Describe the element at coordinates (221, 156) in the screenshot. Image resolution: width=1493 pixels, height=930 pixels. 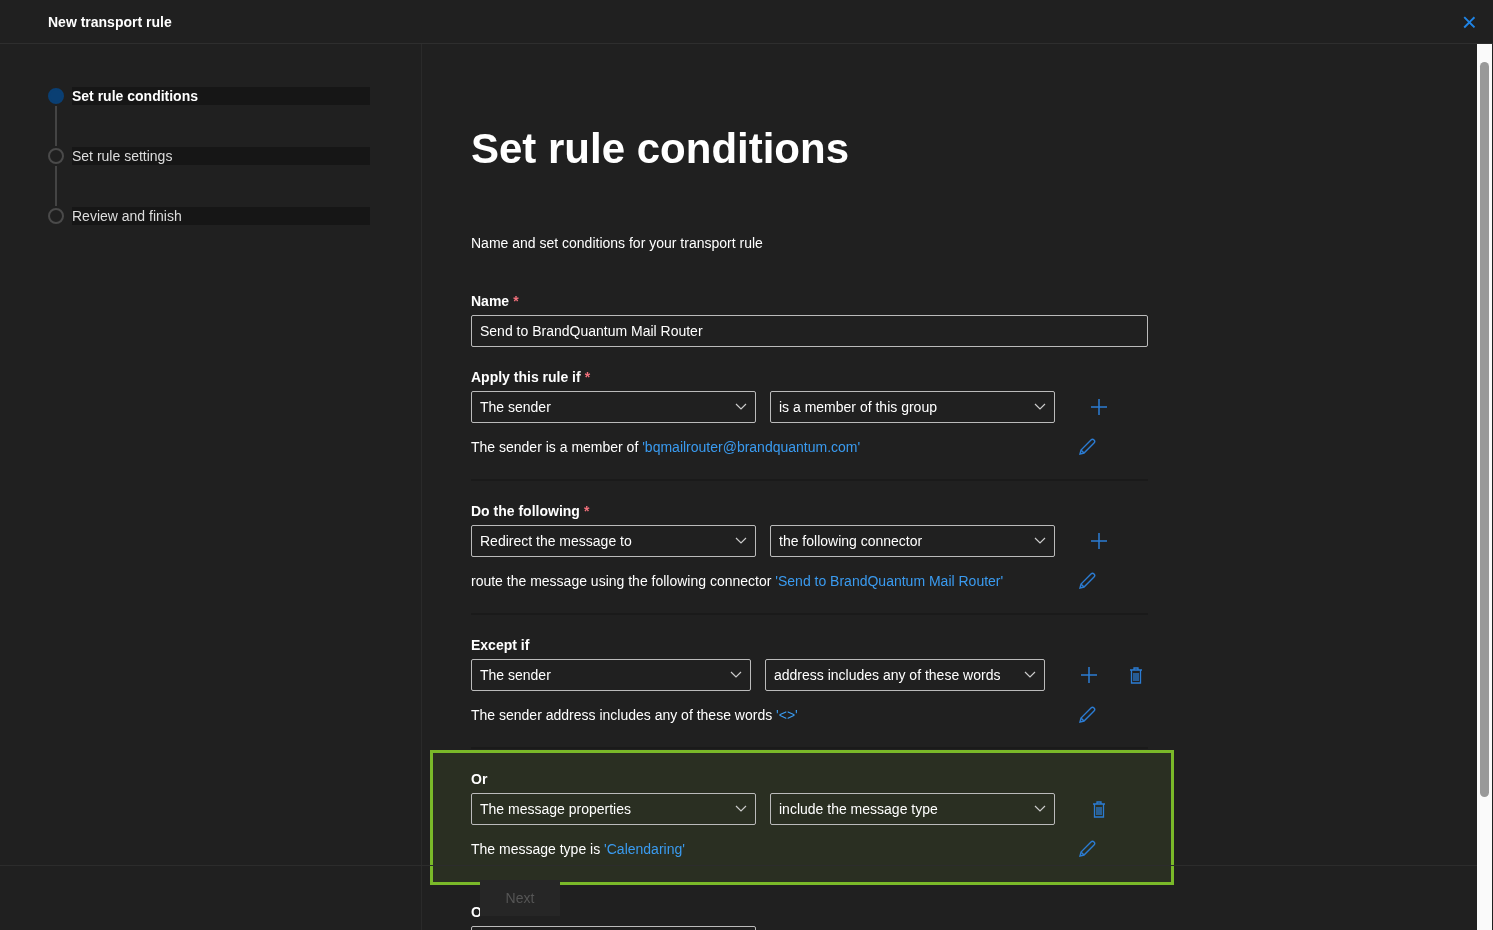
I see `step-label: Set rule settings` at that location.